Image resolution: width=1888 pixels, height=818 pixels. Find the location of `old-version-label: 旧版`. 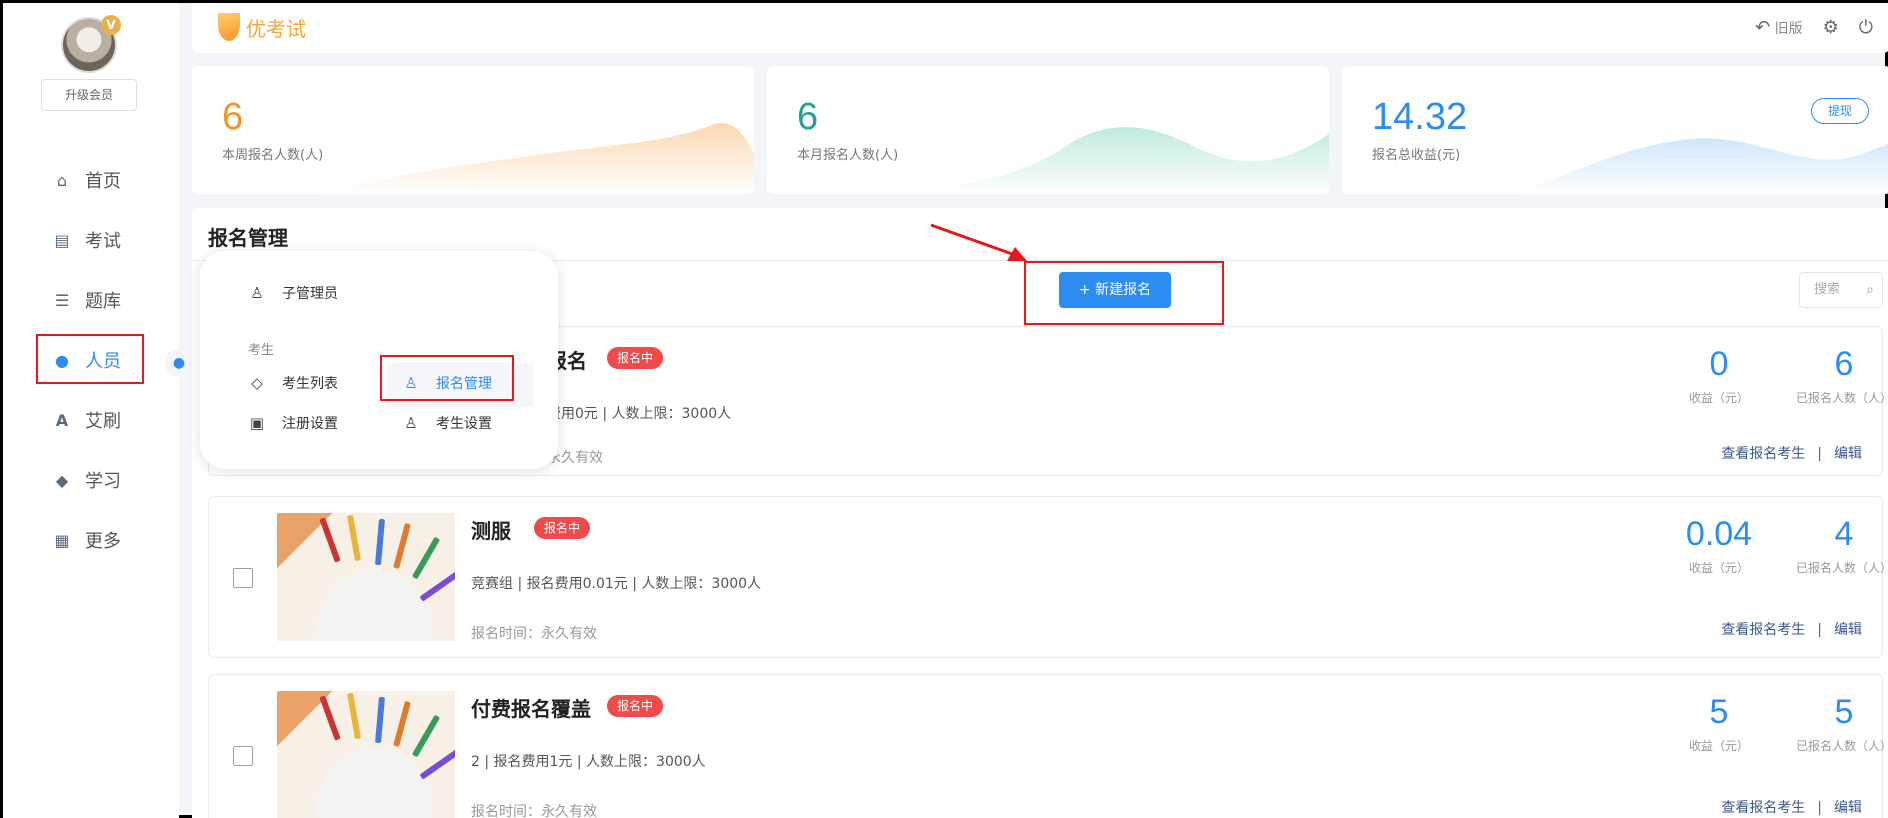

old-version-label: 旧版 is located at coordinates (1788, 28).